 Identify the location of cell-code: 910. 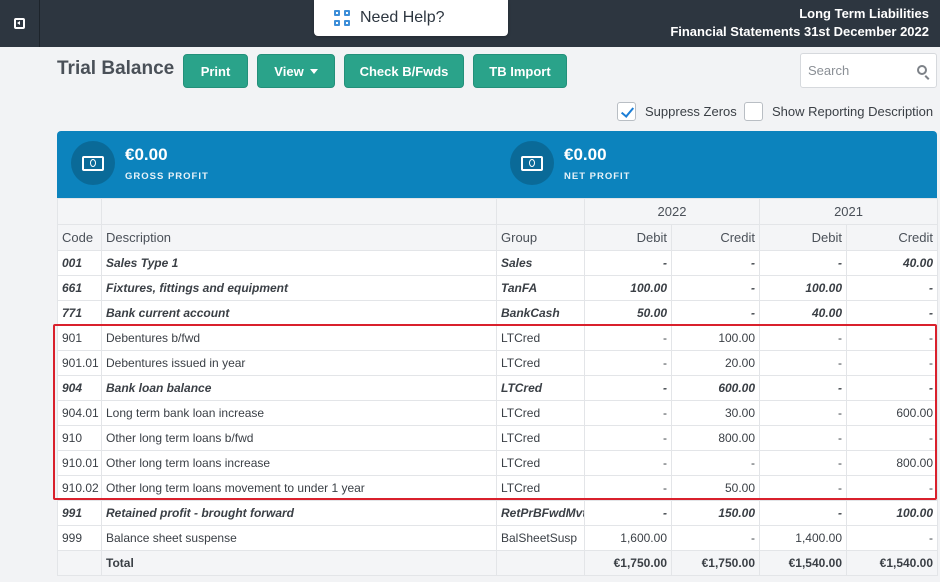
(79, 438).